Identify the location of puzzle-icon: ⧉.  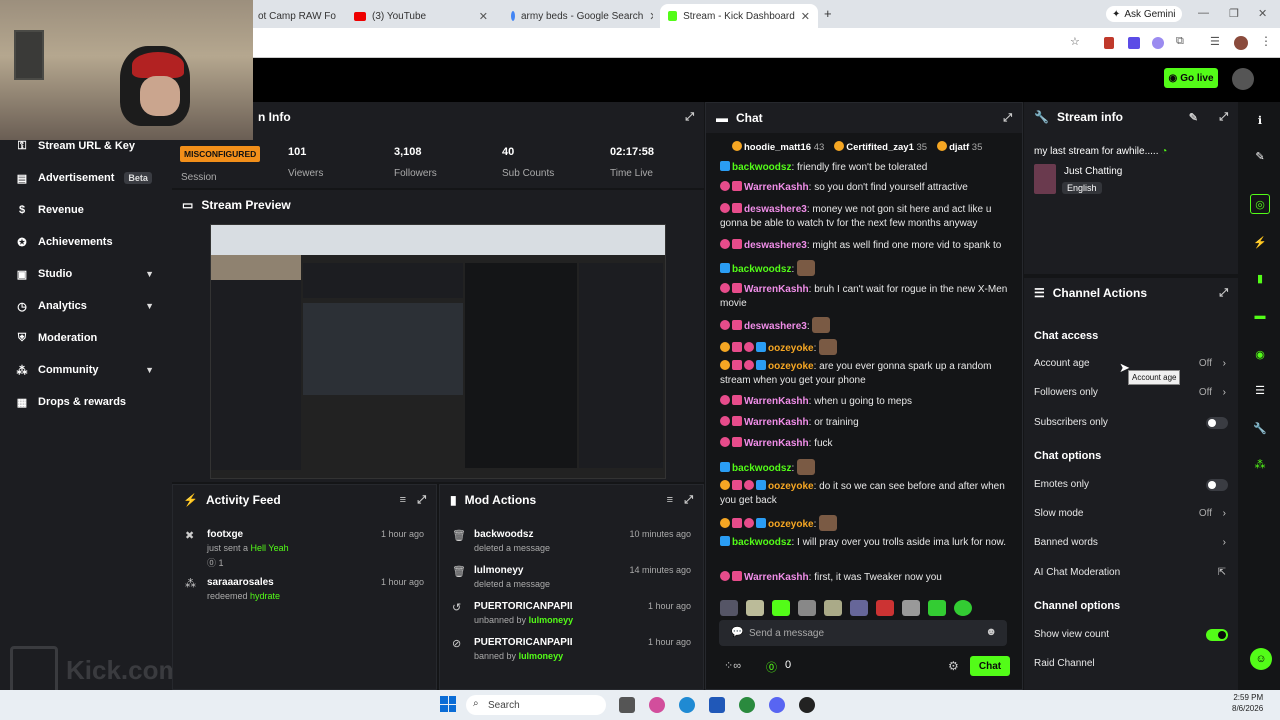
(1180, 41).